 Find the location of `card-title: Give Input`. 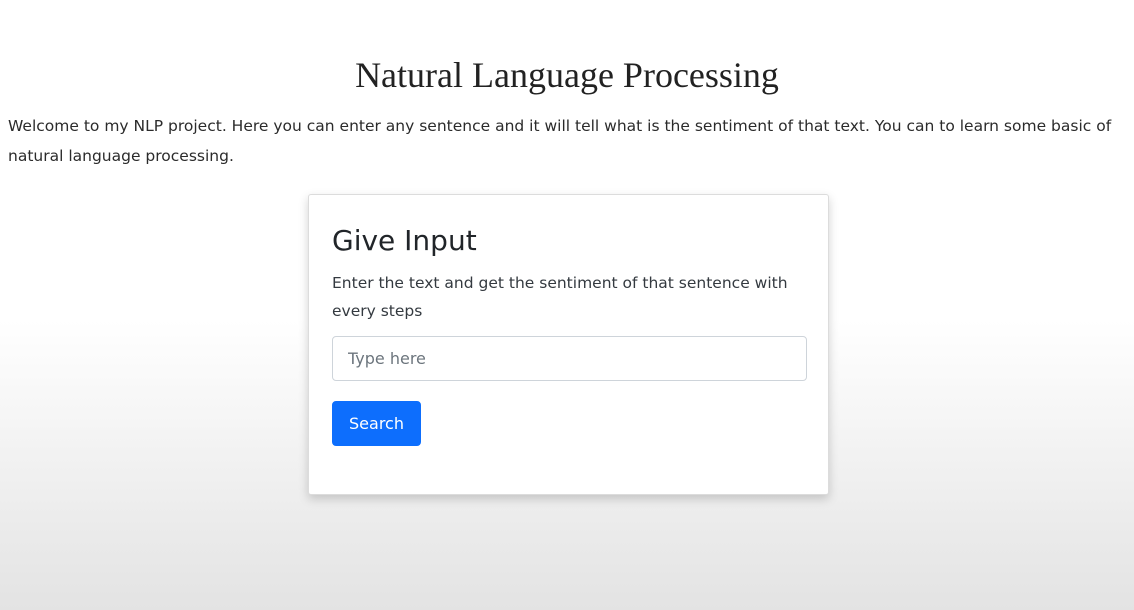

card-title: Give Input is located at coordinates (404, 240).